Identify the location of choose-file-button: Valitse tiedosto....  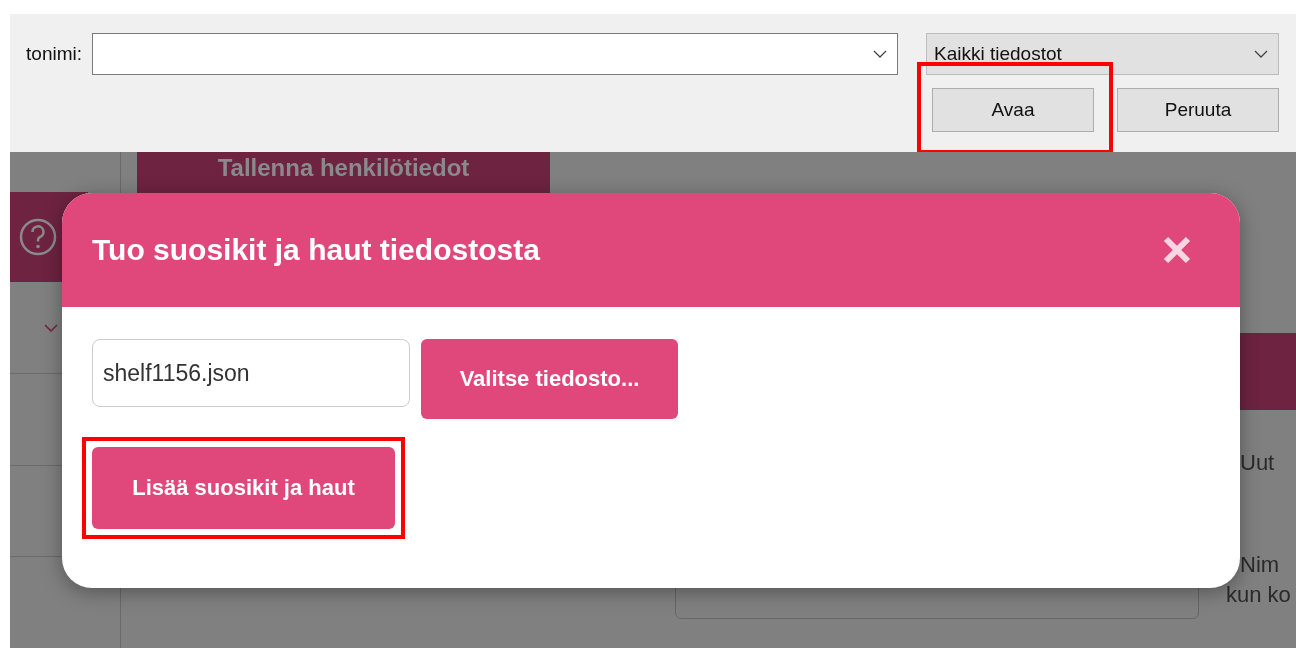
(549, 379).